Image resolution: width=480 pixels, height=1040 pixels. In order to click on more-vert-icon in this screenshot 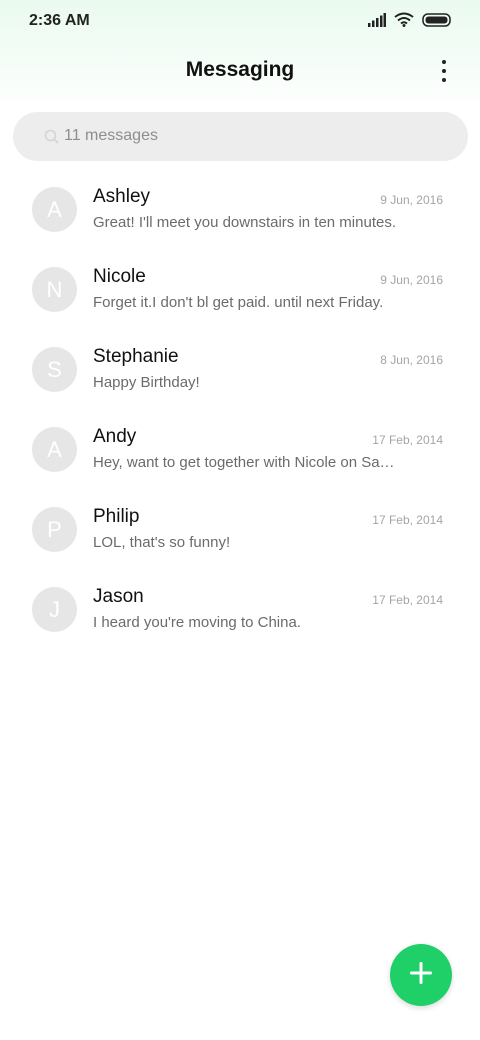, I will do `click(444, 62)`.